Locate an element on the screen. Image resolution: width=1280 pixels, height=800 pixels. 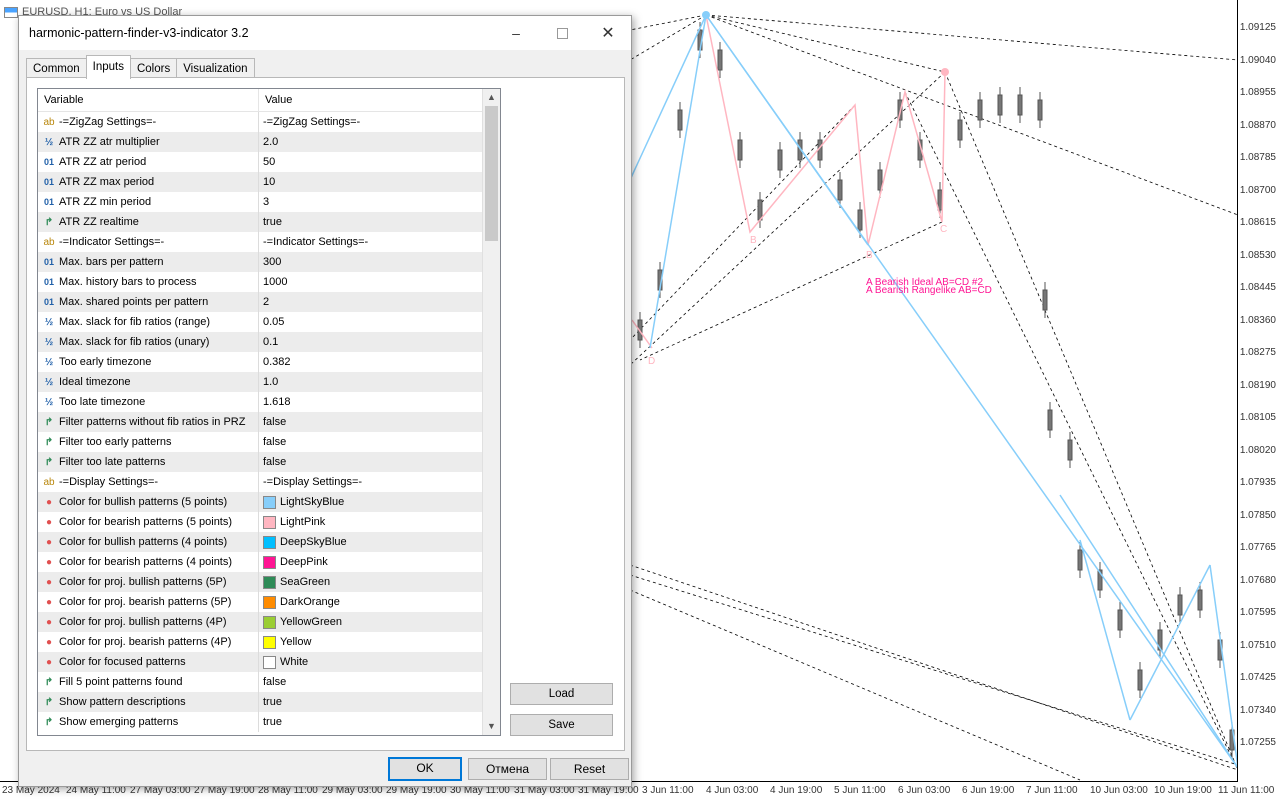
input-row: ↱ Show emerging patterns true is located at coordinates (269, 722).